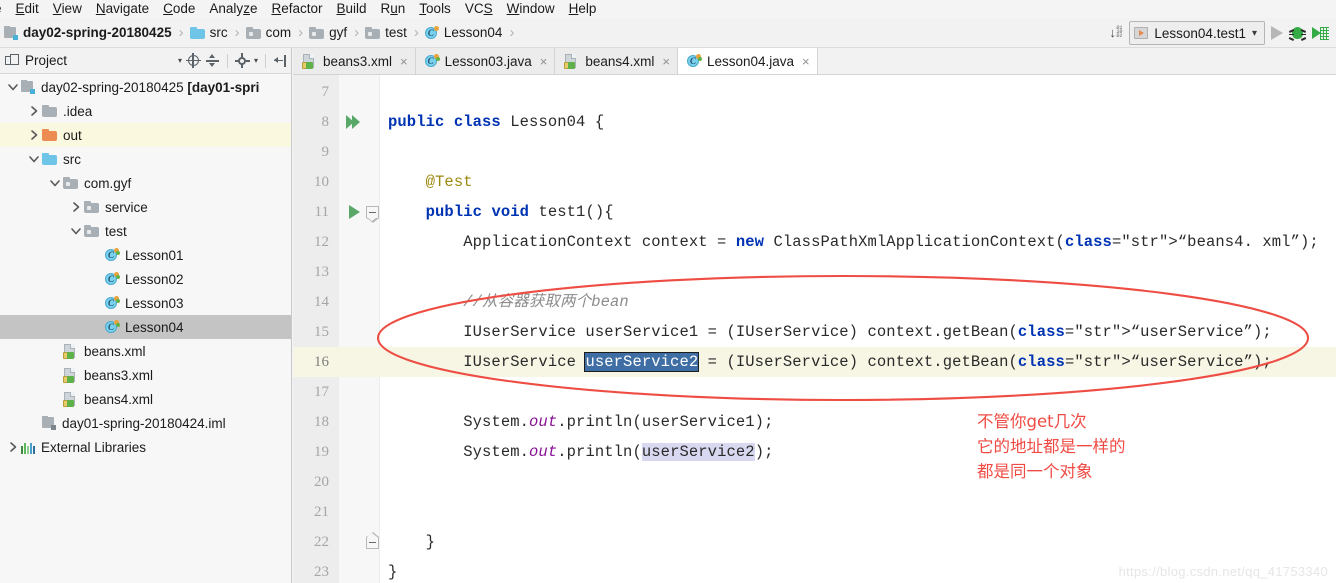 This screenshot has height=583, width=1336. Describe the element at coordinates (233, 9) in the screenshot. I see `menu-item-analyze: Analyze` at that location.